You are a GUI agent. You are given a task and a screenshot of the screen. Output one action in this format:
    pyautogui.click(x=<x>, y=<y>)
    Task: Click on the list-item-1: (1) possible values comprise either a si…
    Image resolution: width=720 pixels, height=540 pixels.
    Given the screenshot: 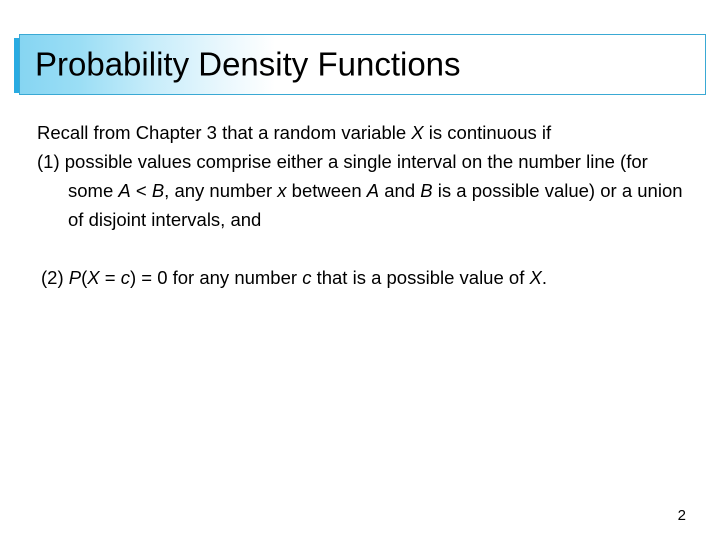 What is the action you would take?
    pyautogui.click(x=361, y=190)
    